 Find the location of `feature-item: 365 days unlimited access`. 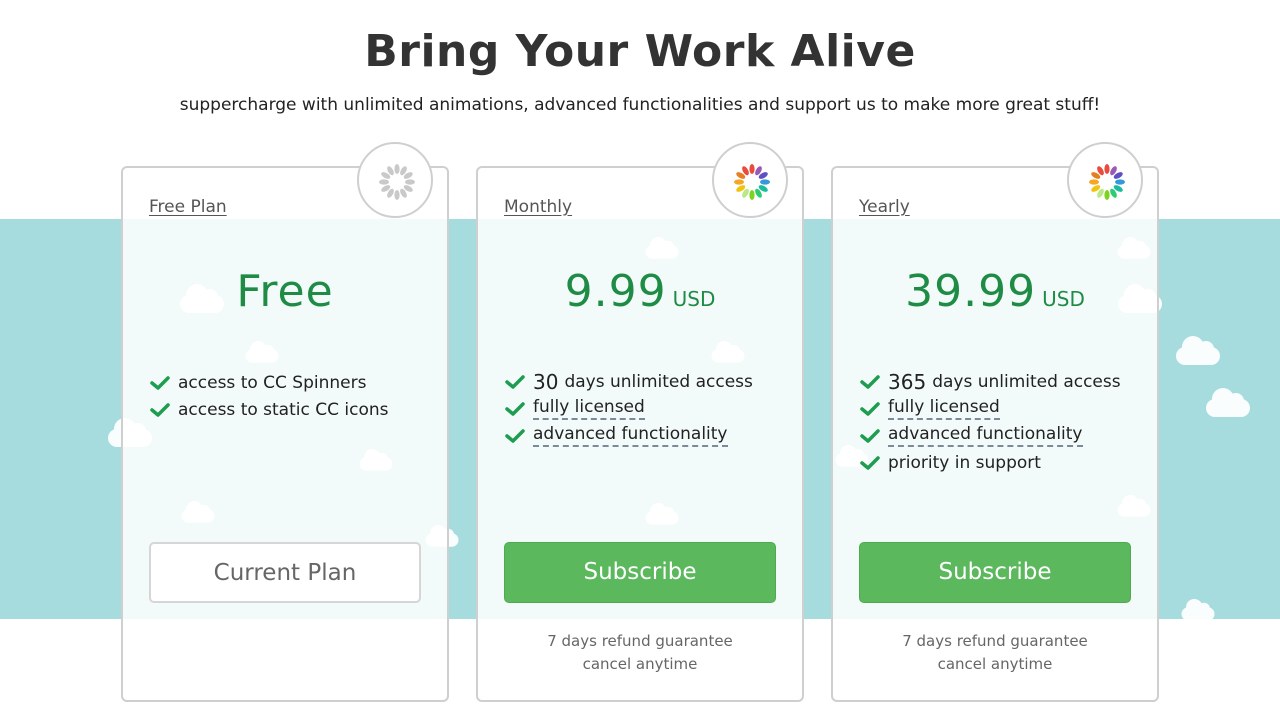

feature-item: 365 days unlimited access is located at coordinates (990, 381).